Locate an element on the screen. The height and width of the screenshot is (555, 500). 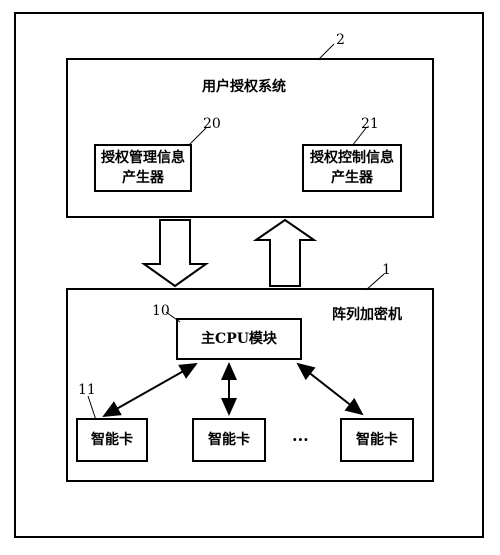
down-block-arrow is located at coordinates (175, 253).